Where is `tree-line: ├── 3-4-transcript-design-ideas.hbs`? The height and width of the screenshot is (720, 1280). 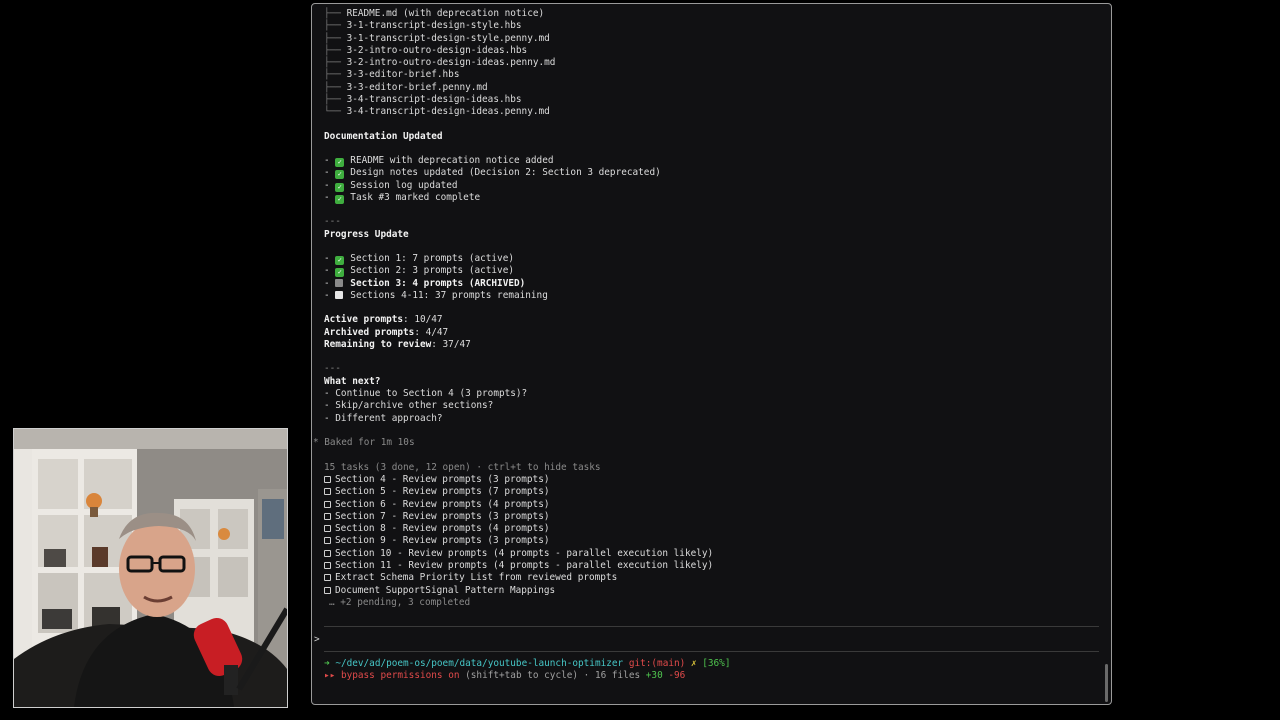
tree-line: ├── 3-4-transcript-design-ideas.hbs is located at coordinates (423, 99).